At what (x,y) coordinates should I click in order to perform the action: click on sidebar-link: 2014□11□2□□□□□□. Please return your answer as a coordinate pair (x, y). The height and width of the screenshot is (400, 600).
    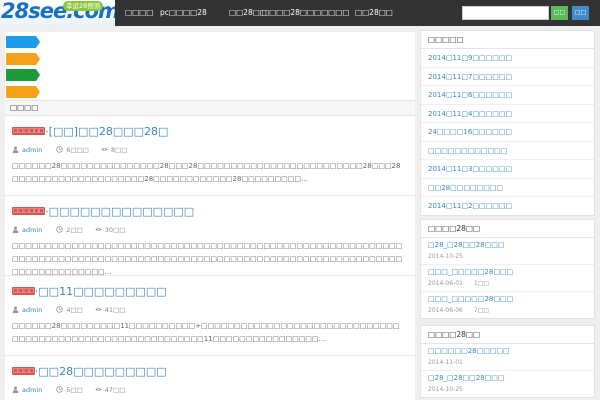
    Looking at the image, I should click on (507, 206).